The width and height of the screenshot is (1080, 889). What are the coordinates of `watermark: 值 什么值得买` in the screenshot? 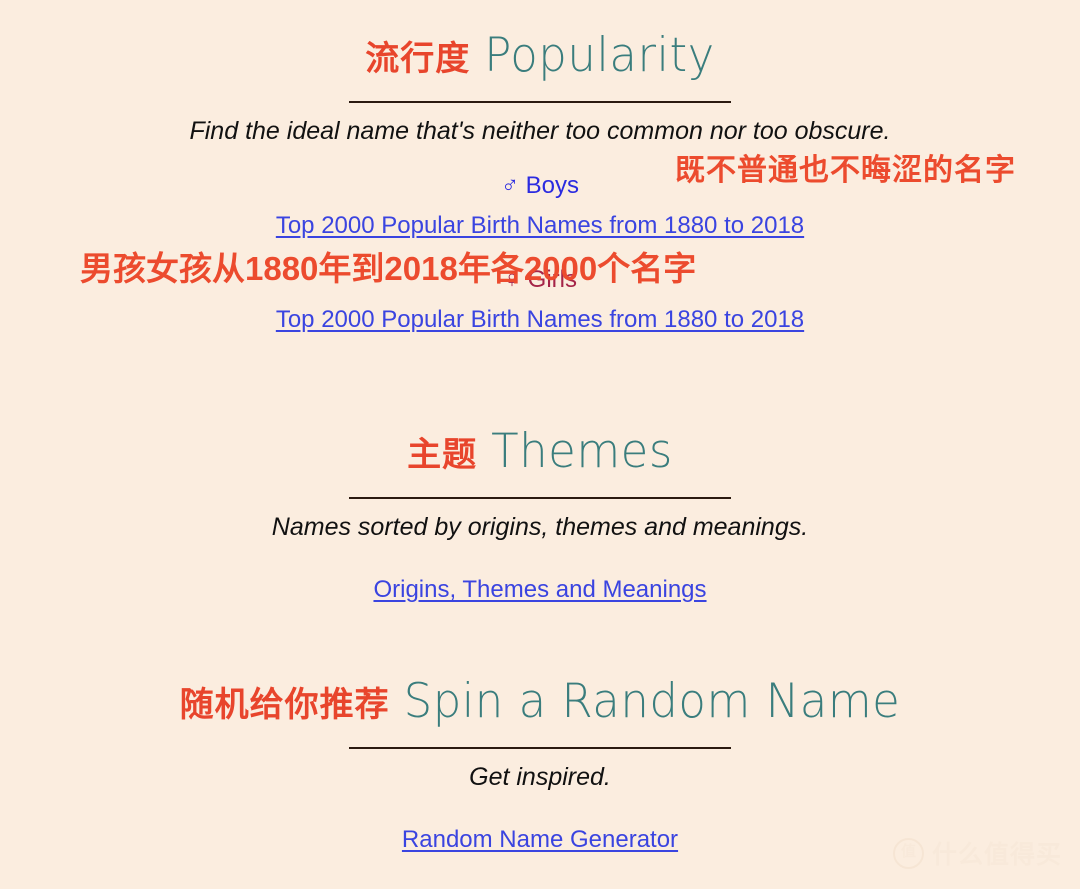 It's located at (977, 853).